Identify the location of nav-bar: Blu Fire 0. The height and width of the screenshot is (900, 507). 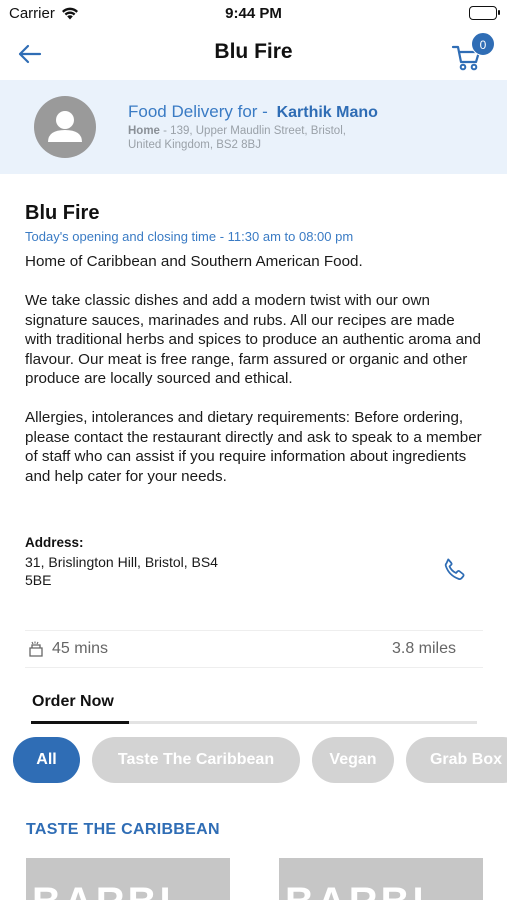
(253, 54).